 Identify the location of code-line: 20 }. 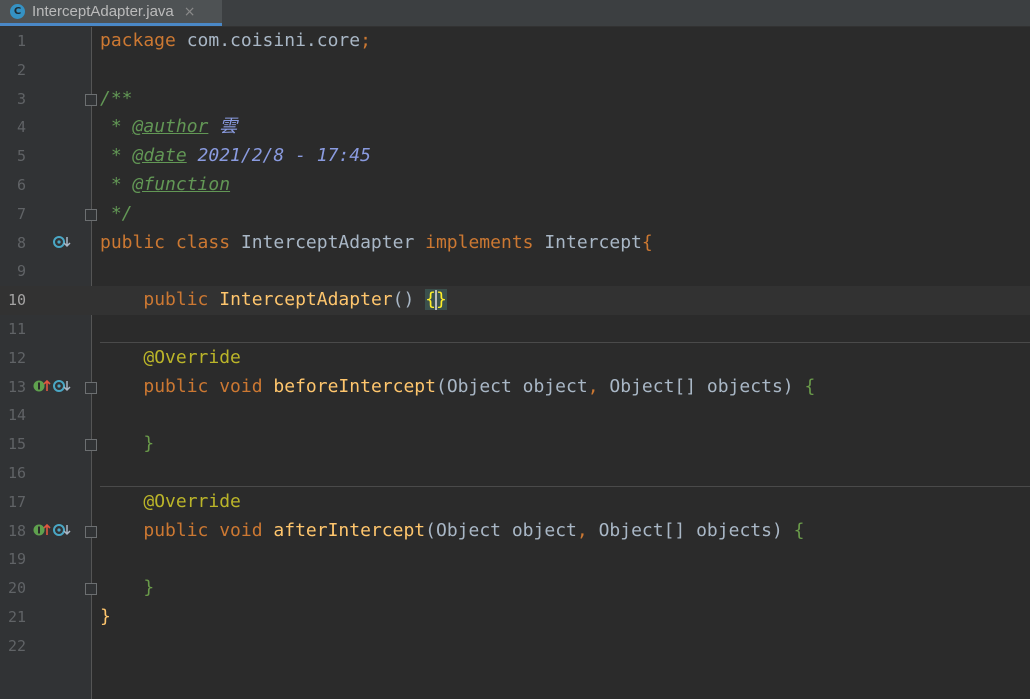
(515, 588).